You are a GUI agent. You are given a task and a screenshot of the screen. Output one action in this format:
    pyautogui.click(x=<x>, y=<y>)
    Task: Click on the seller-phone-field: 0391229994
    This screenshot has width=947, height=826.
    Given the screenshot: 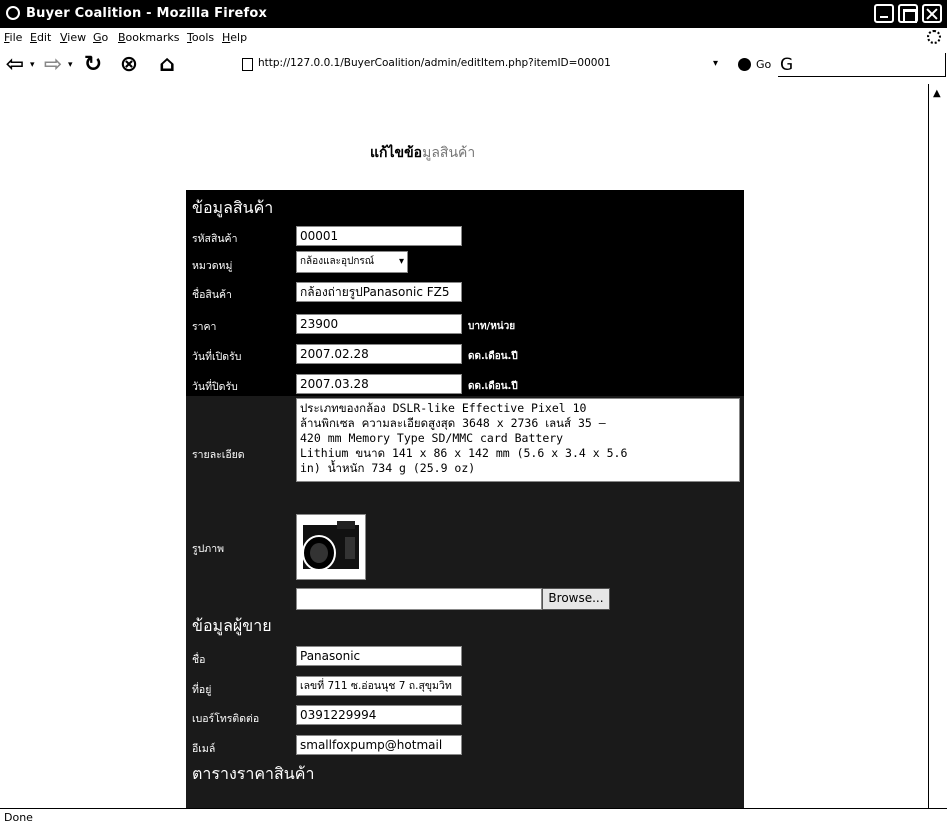 What is the action you would take?
    pyautogui.click(x=379, y=715)
    